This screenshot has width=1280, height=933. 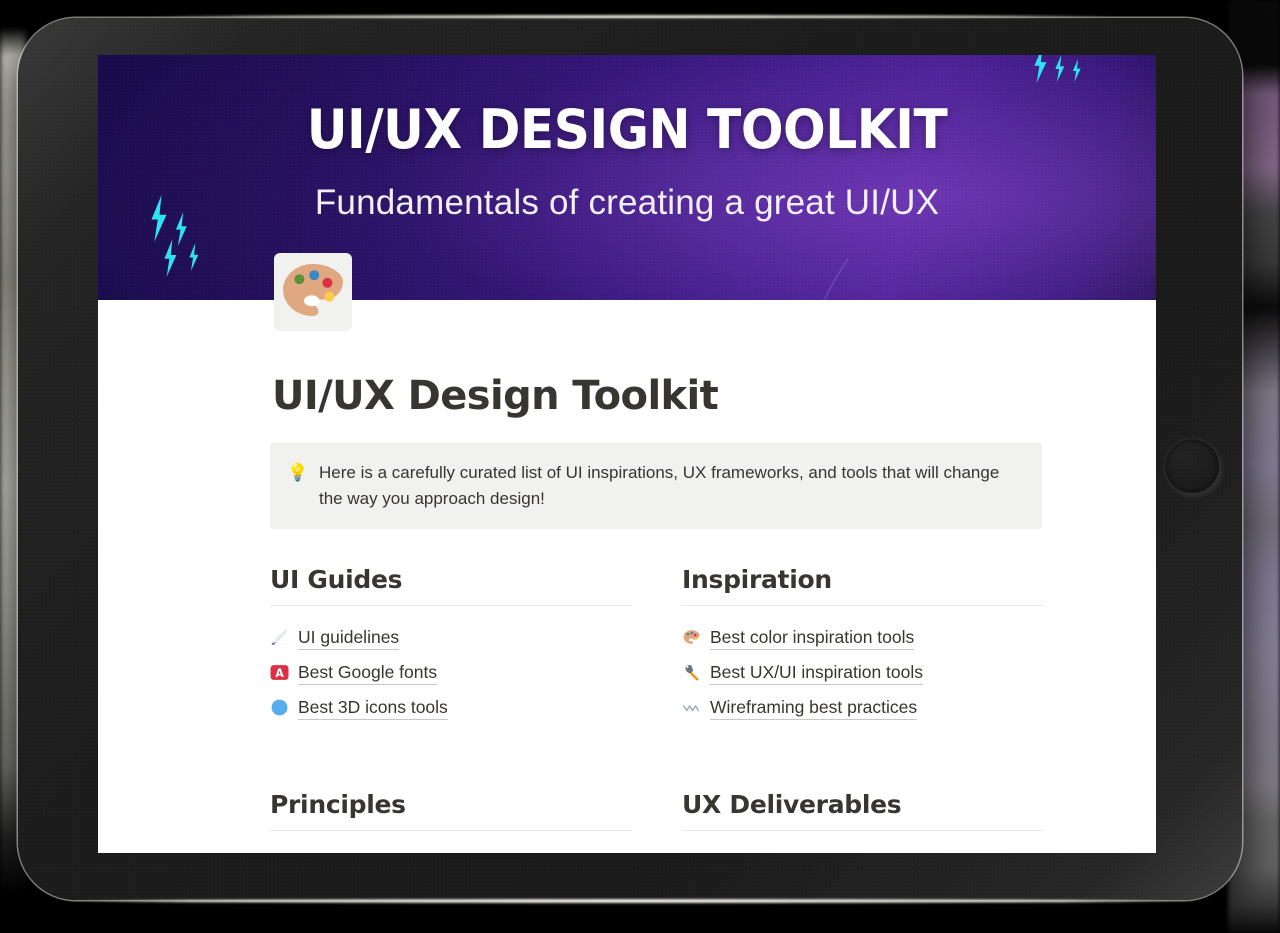 I want to click on column-heading: UX Deliverables, so click(x=792, y=804).